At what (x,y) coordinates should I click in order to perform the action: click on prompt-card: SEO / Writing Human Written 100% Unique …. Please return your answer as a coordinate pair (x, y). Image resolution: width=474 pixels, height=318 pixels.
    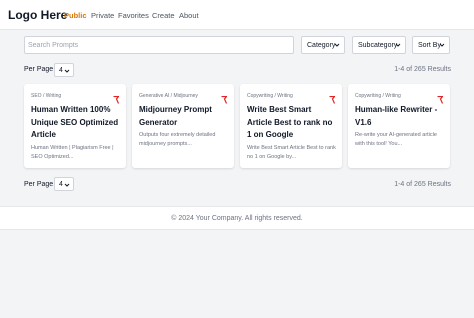
    Looking at the image, I should click on (75, 126).